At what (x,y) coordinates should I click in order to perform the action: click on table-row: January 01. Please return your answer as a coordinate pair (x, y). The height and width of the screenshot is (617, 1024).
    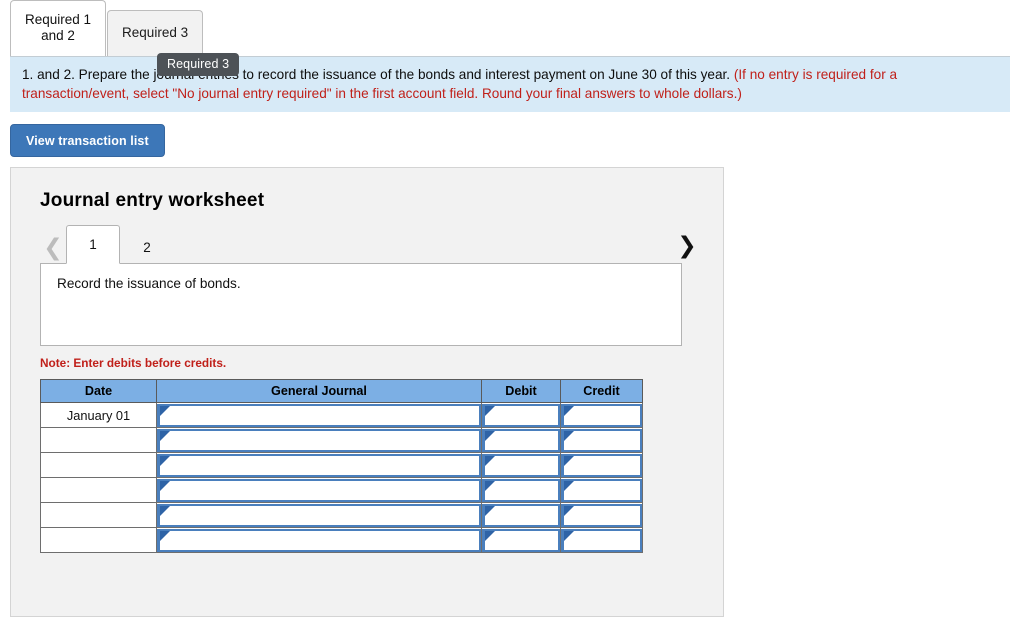
    Looking at the image, I should click on (341, 415).